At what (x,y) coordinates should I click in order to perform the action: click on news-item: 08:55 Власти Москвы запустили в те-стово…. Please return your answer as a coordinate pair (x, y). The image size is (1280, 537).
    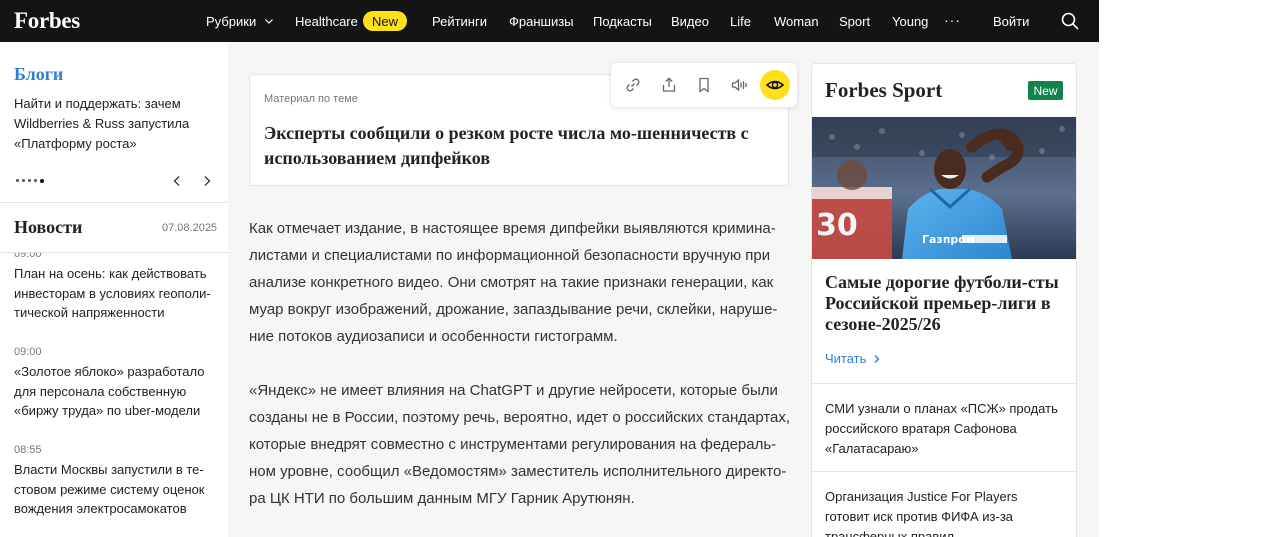
    Looking at the image, I should click on (114, 481).